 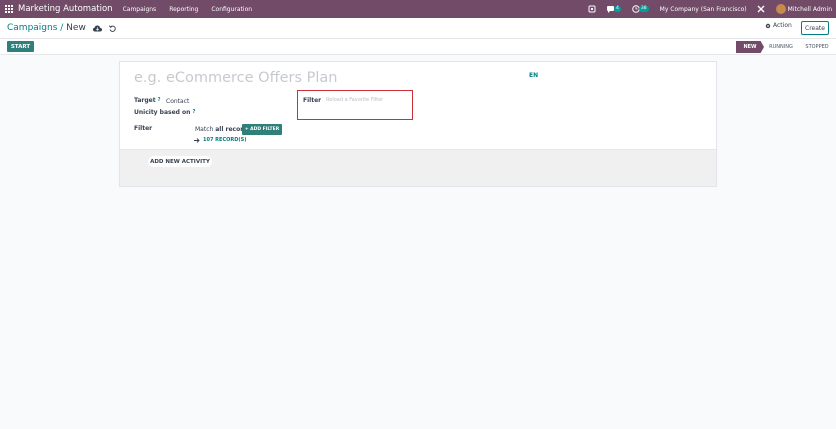 I want to click on target-help-mark: ?, so click(x=159, y=100).